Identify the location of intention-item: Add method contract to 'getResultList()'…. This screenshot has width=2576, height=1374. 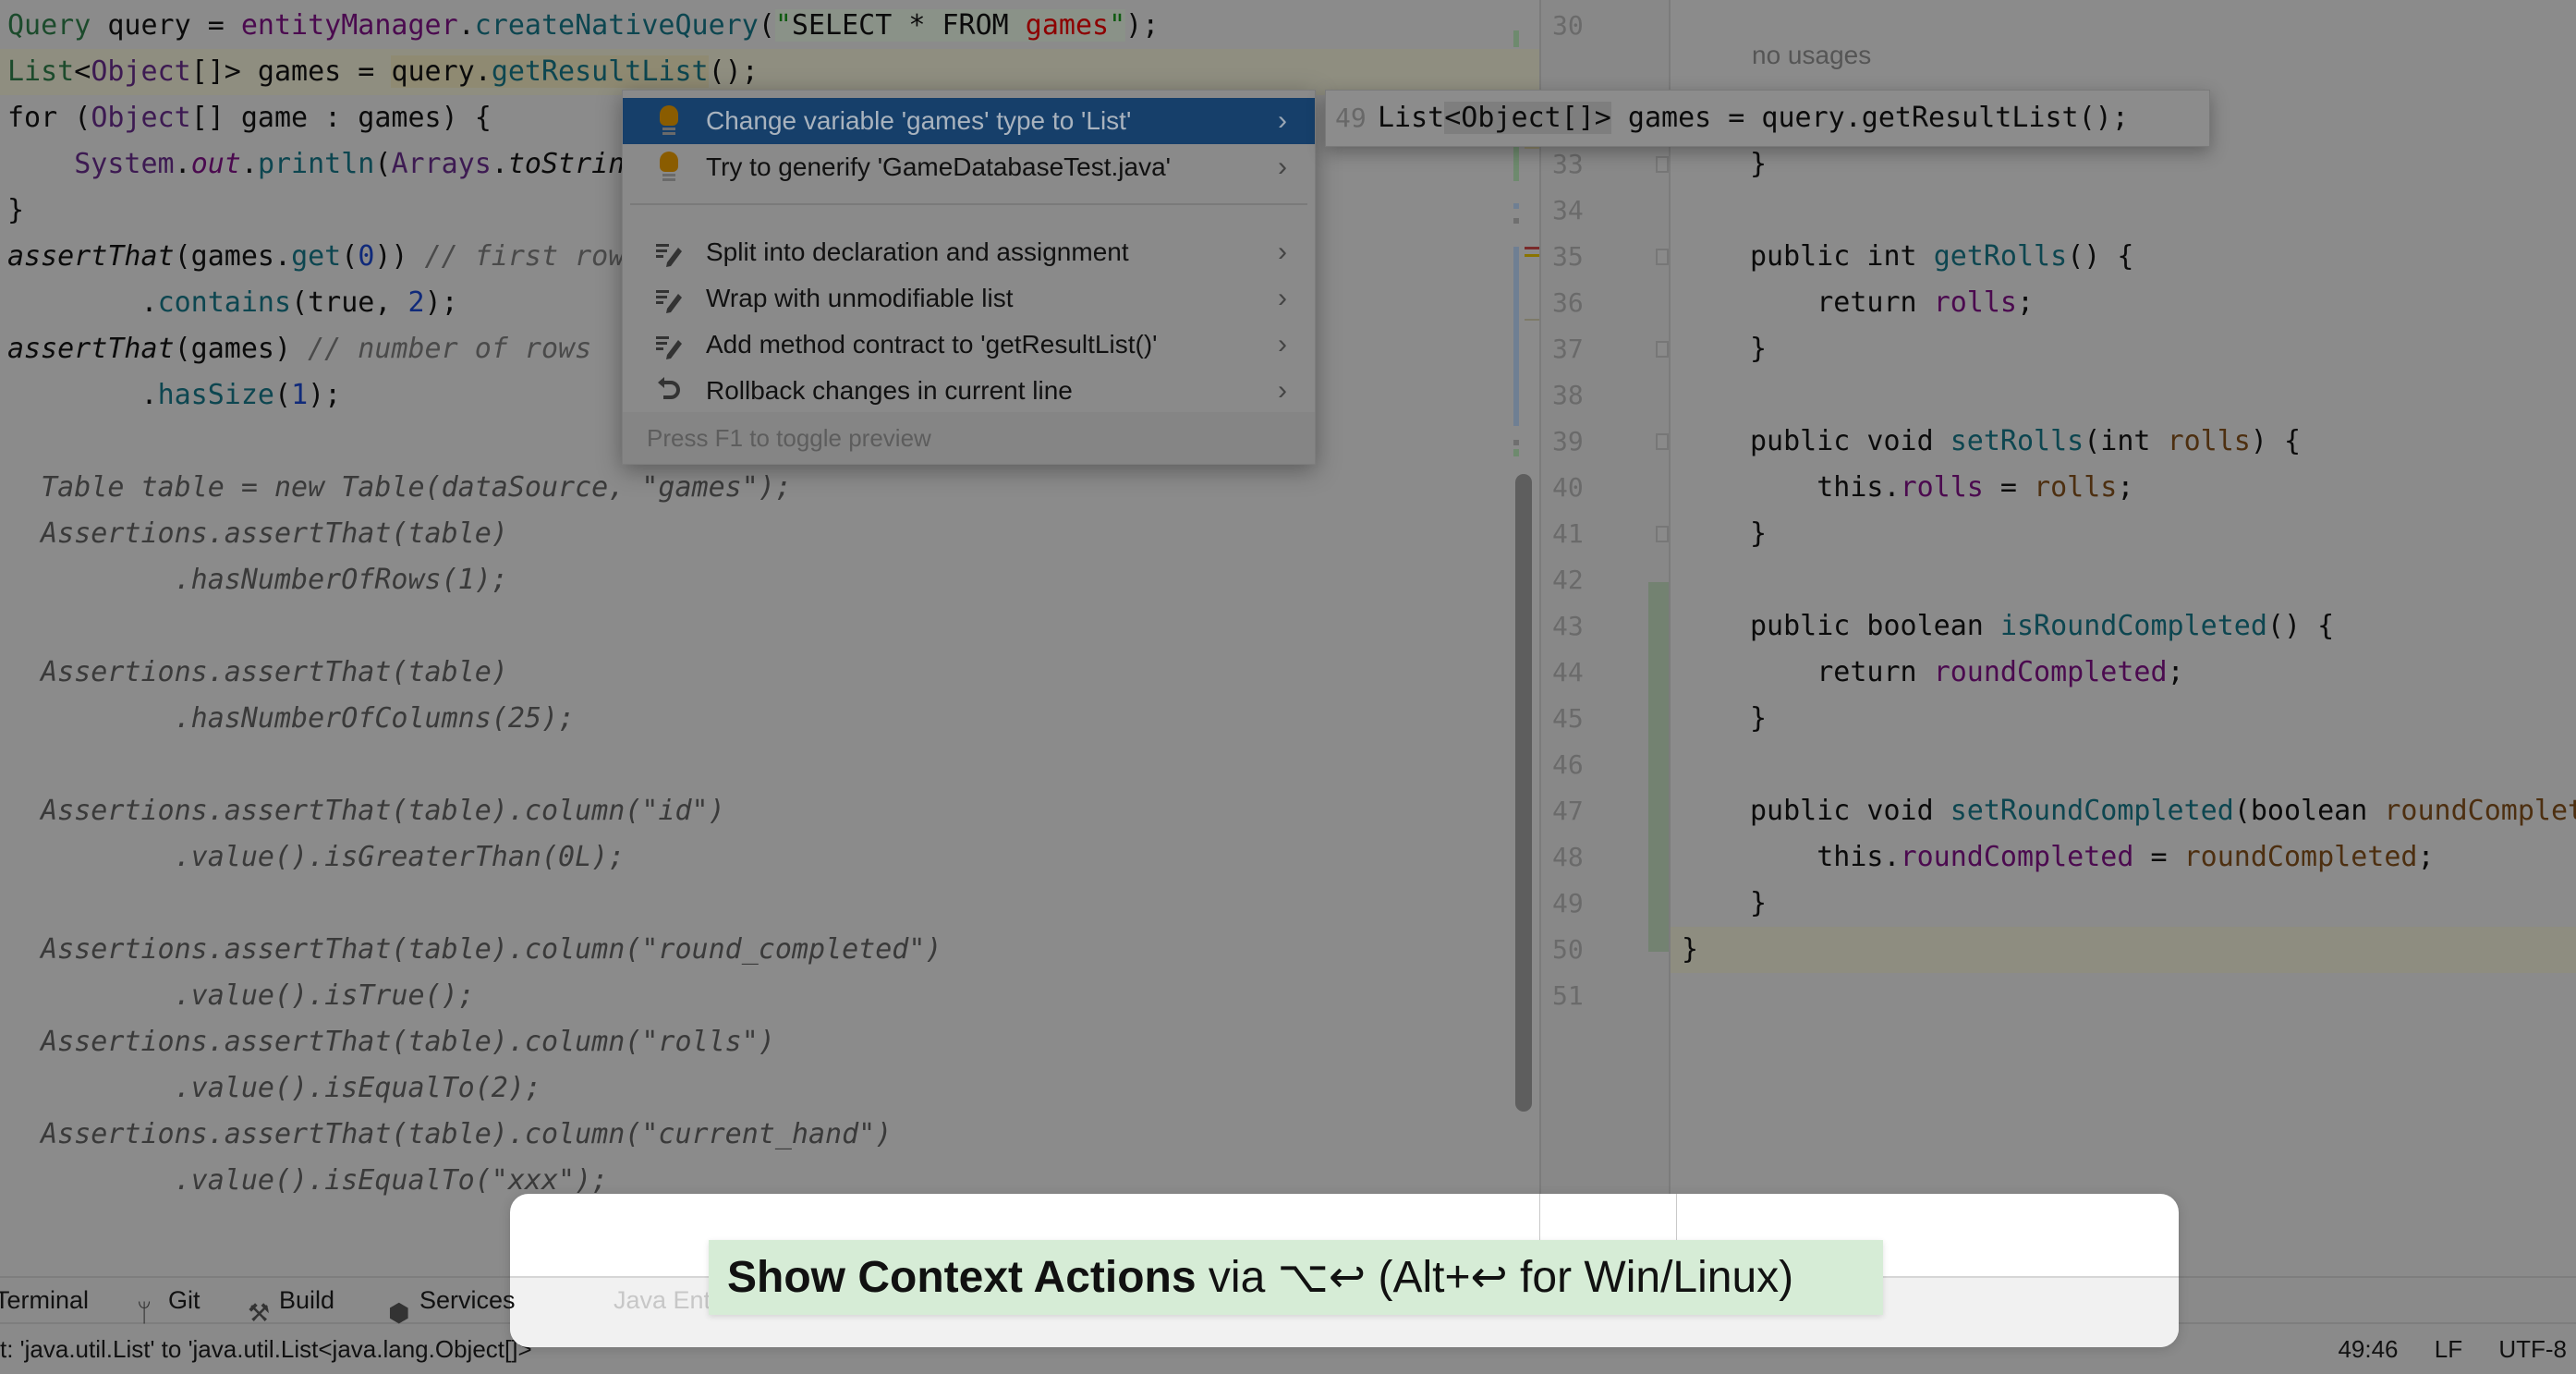
(969, 345).